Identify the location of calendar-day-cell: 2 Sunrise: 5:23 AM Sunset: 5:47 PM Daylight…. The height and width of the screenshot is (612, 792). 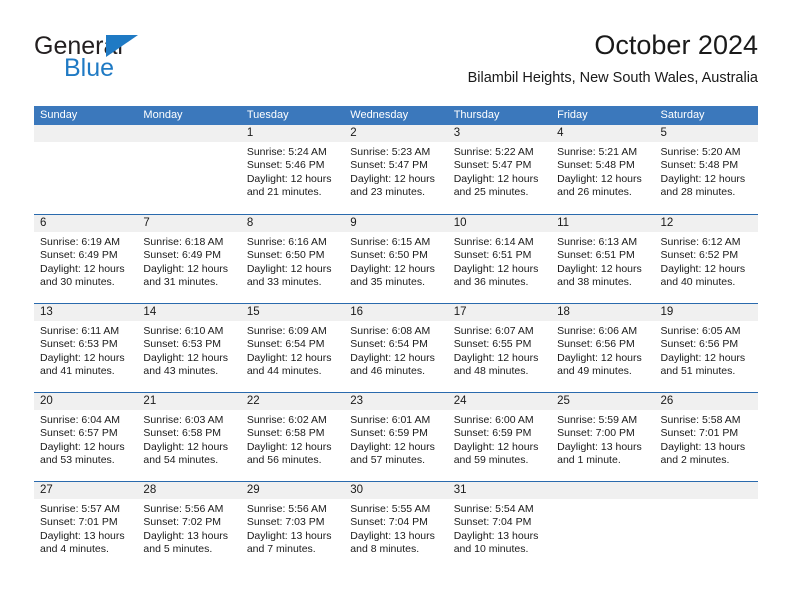
(396, 169).